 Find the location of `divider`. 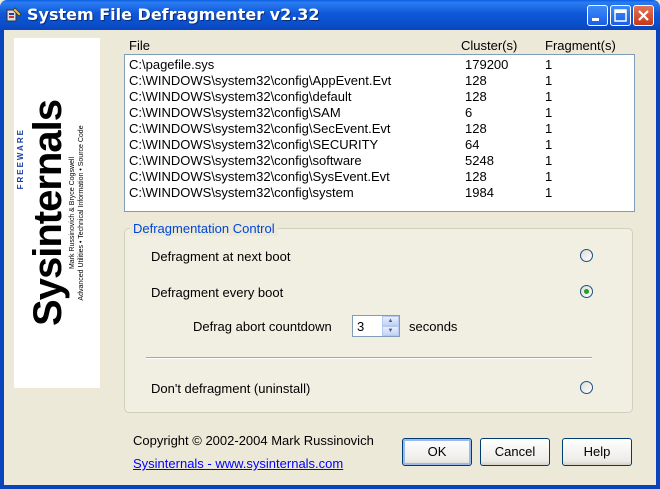

divider is located at coordinates (369, 358).